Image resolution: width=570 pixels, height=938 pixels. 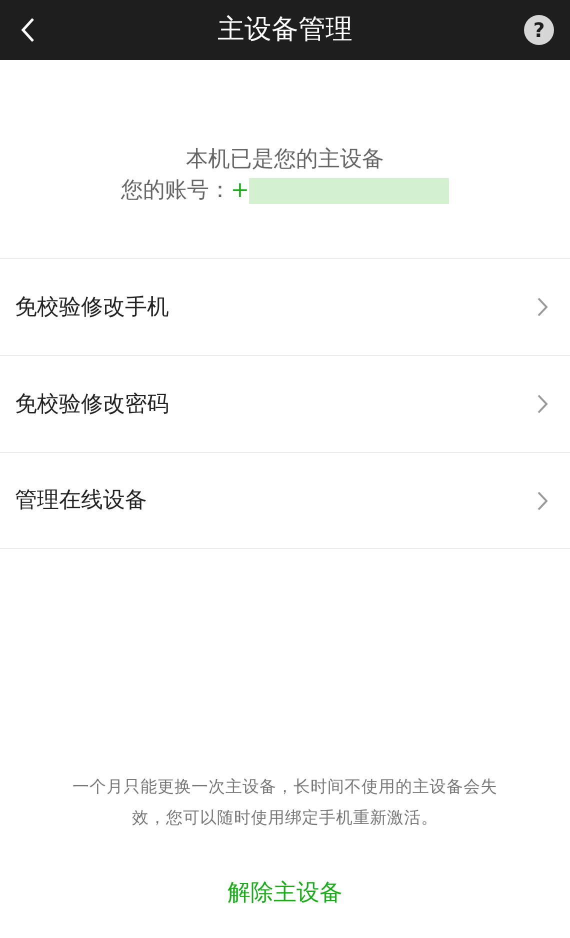 What do you see at coordinates (285, 500) in the screenshot?
I see `menu-item: 管理在线设备` at bounding box center [285, 500].